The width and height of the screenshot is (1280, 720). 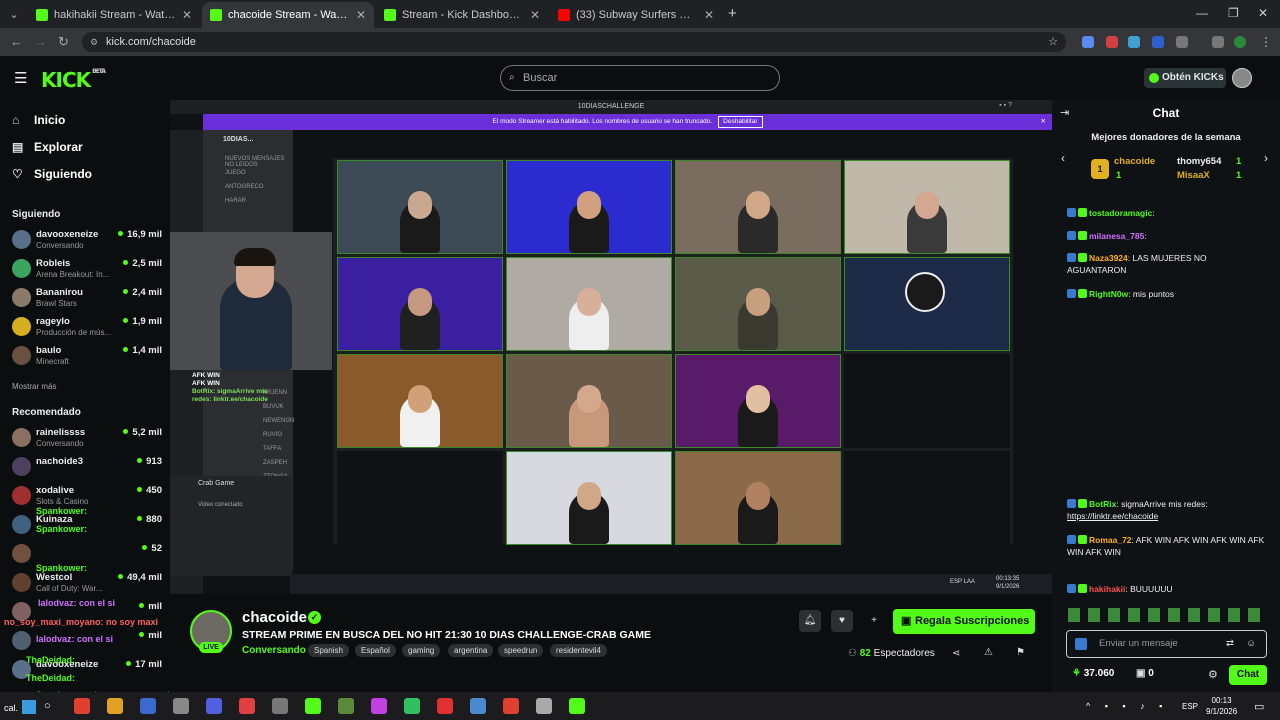 I want to click on chat-link: https://linktr.ee/chacoide, so click(x=1112, y=516).